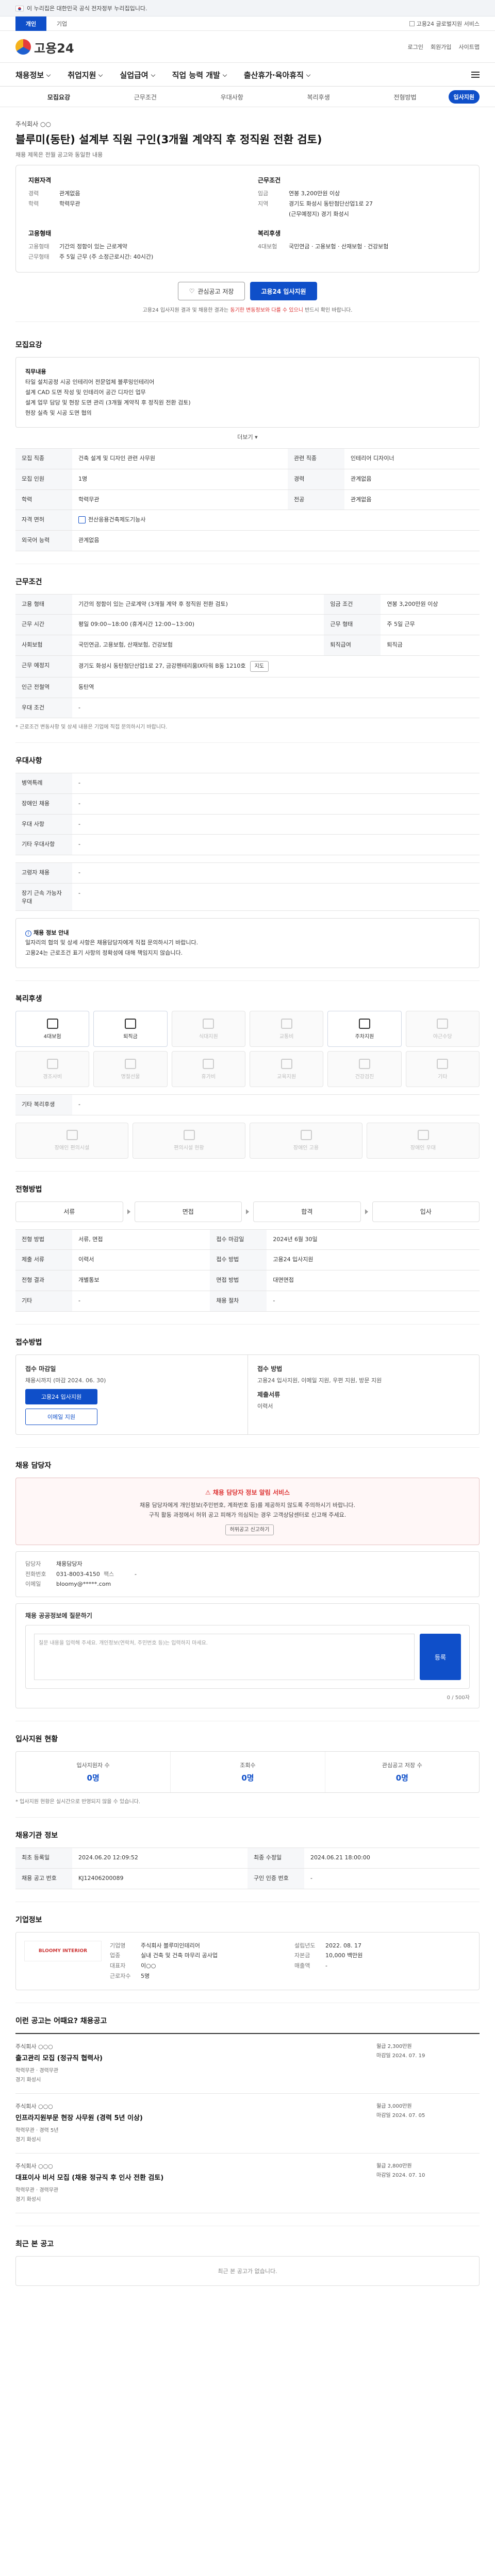 The image size is (495, 2576). What do you see at coordinates (208, 1036) in the screenshot?
I see `welfare-label: 식대지원` at bounding box center [208, 1036].